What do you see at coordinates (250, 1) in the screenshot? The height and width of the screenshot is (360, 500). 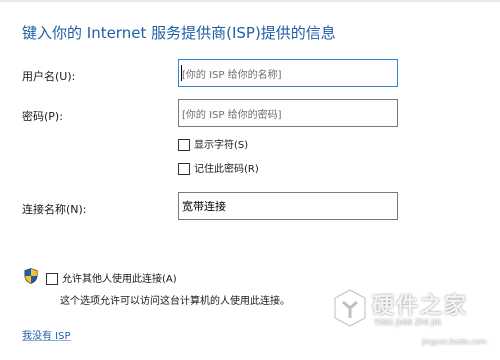 I see `window-top-border` at bounding box center [250, 1].